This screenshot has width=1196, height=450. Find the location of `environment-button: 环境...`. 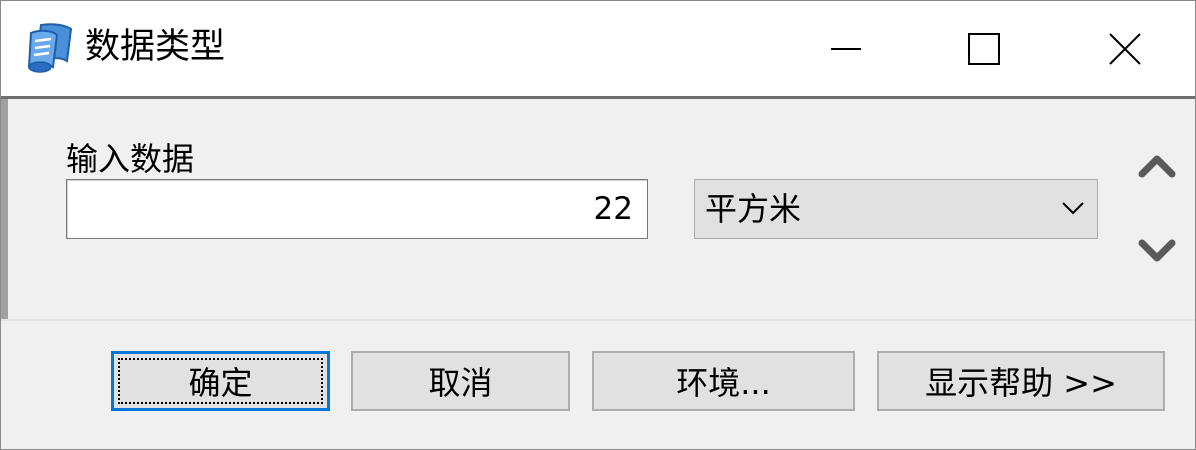

environment-button: 环境... is located at coordinates (723, 381).